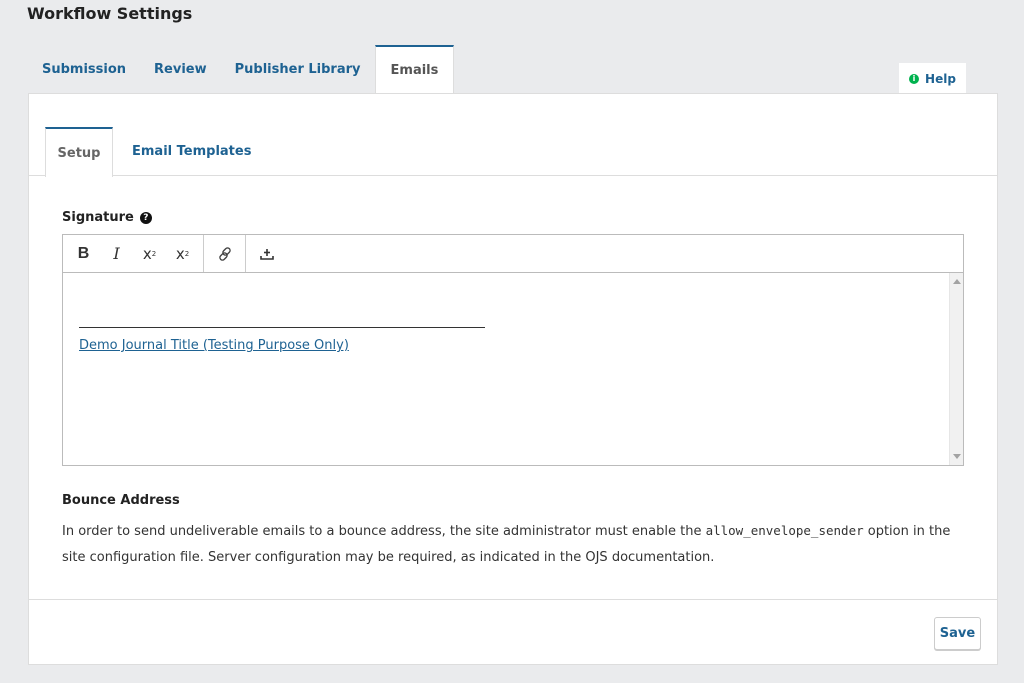  Describe the element at coordinates (110, 13) in the screenshot. I see `page-title: Workflow Settings` at that location.